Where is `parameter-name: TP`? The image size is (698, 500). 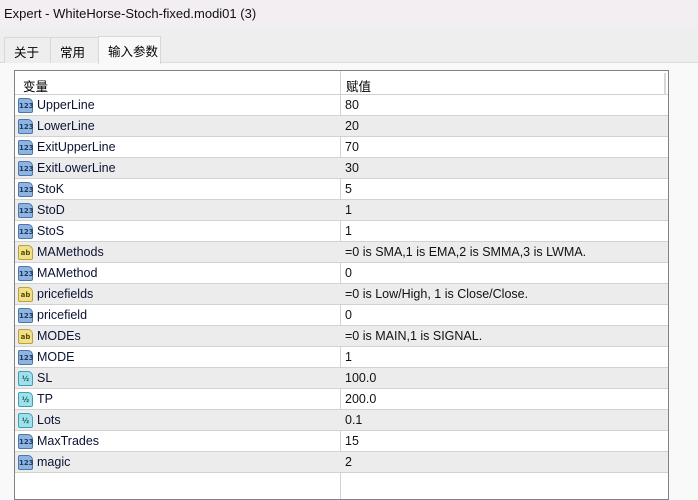 parameter-name: TP is located at coordinates (45, 399).